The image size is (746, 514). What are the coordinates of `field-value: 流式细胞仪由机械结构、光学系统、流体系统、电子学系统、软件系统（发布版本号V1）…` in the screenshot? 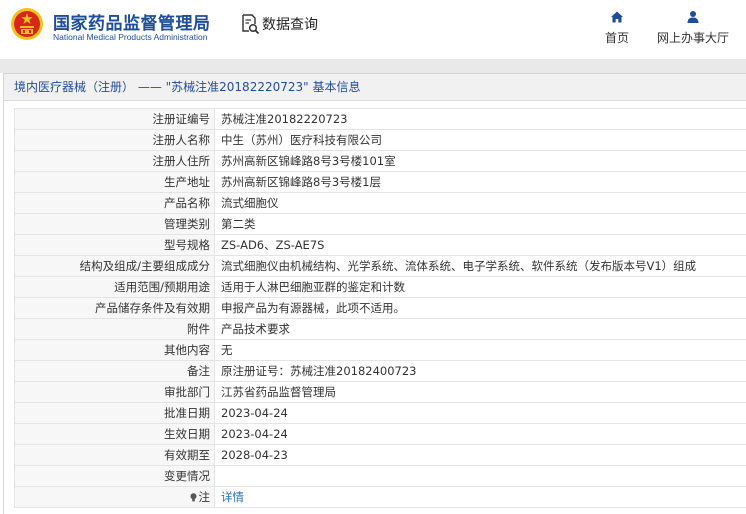 It's located at (480, 266).